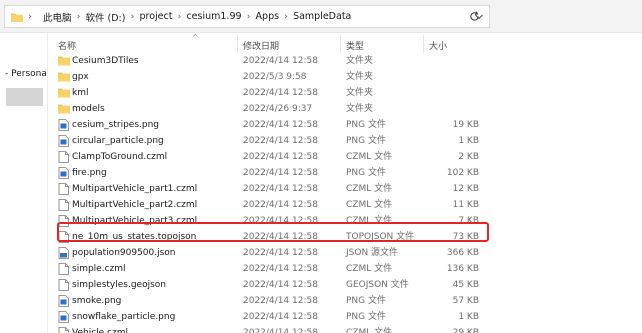 The width and height of the screenshot is (642, 333). I want to click on file-row: simple.czml 2022/4/14 12:58 CZML 文件 136 KB, so click(345, 269).